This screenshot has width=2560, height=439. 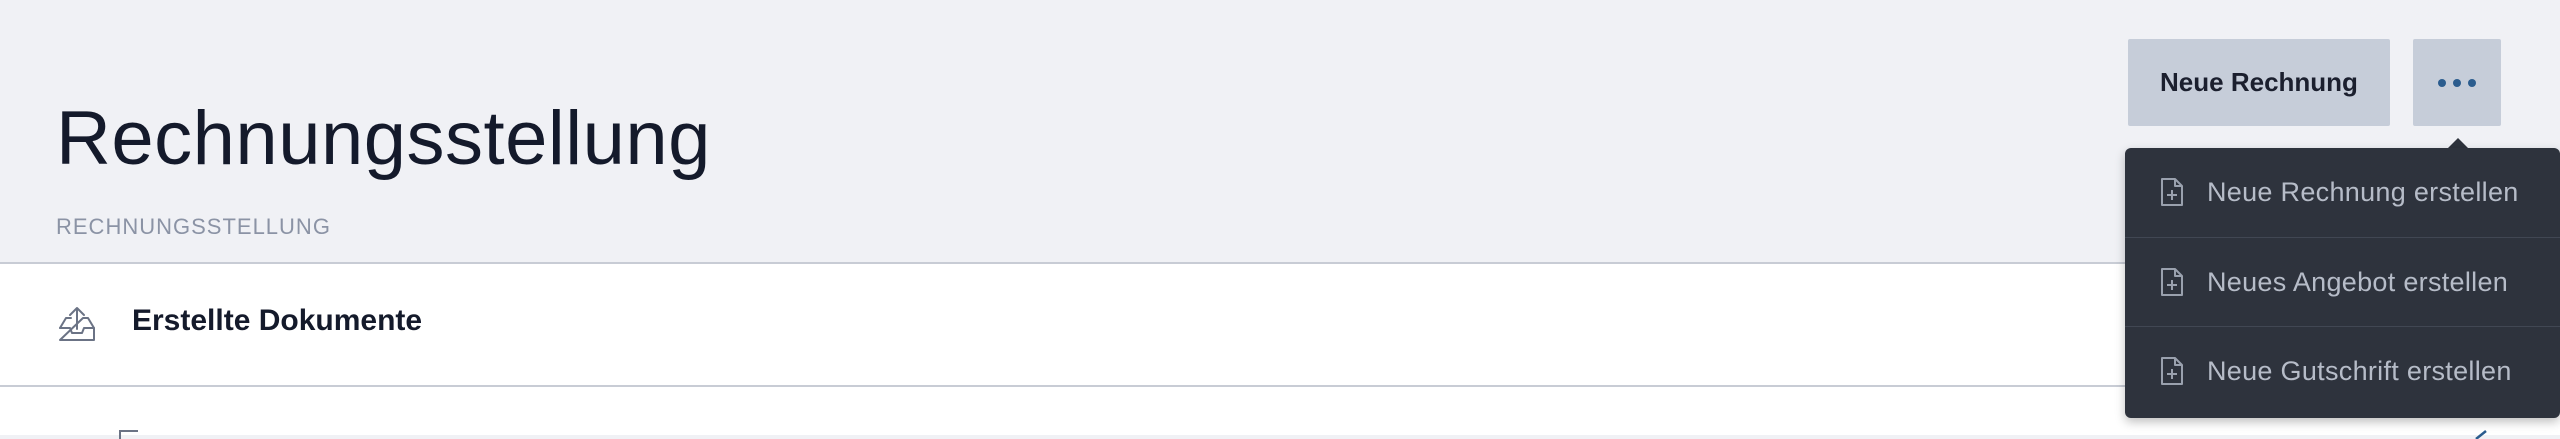 What do you see at coordinates (2358, 281) in the screenshot?
I see `menu-item-label: Neues Angebot erstellen` at bounding box center [2358, 281].